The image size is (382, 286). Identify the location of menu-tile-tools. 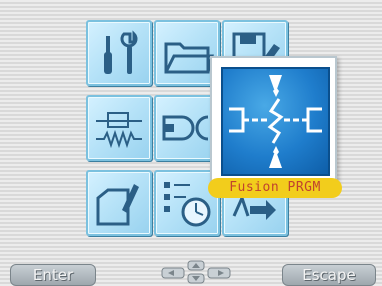
(119, 53).